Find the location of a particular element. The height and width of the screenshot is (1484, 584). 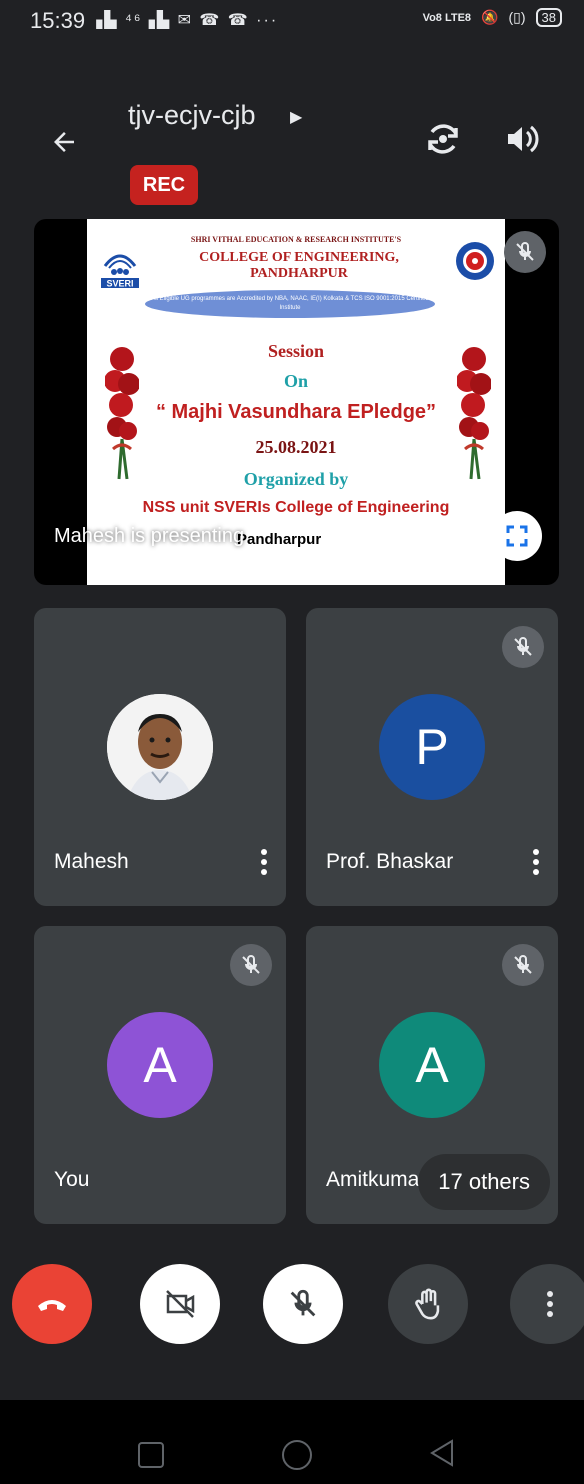

switch-camera-icon is located at coordinates (443, 139).